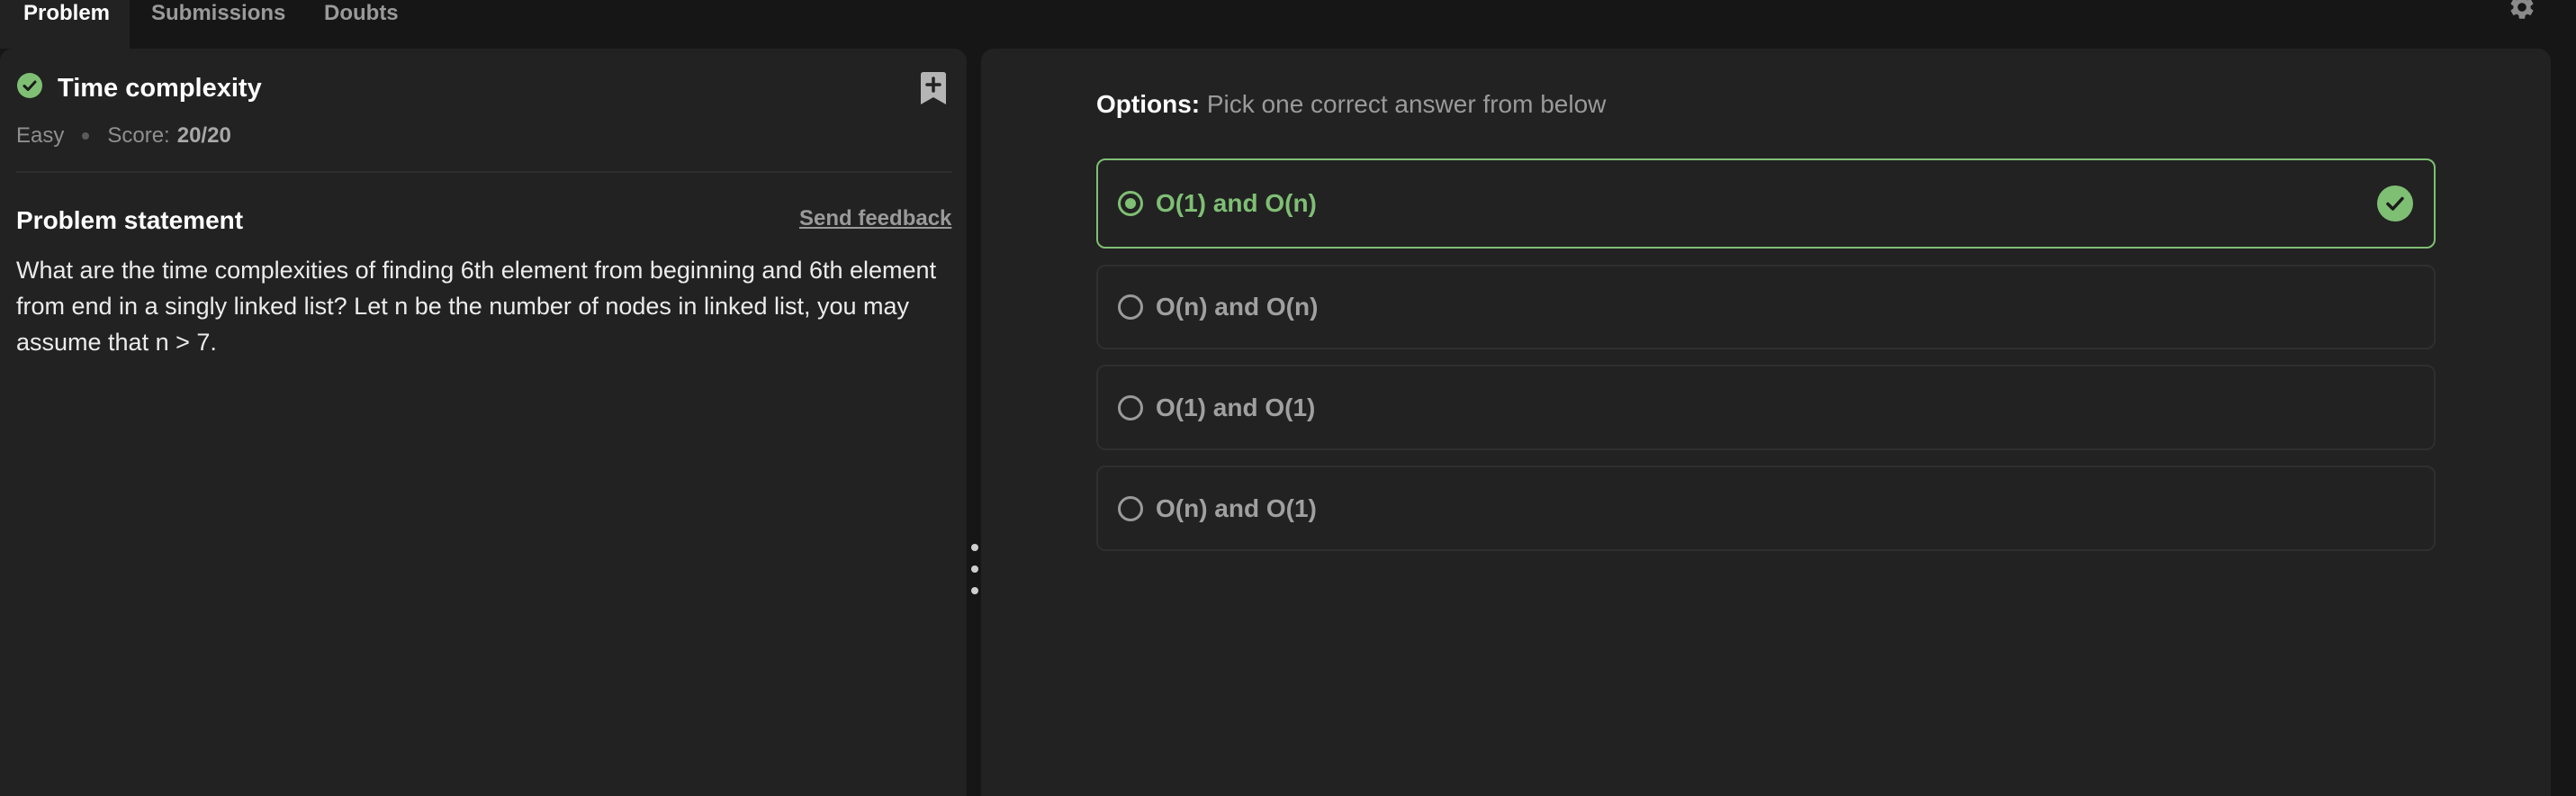 This screenshot has height=796, width=2576. I want to click on option-label: O(1) and O(n), so click(1236, 203).